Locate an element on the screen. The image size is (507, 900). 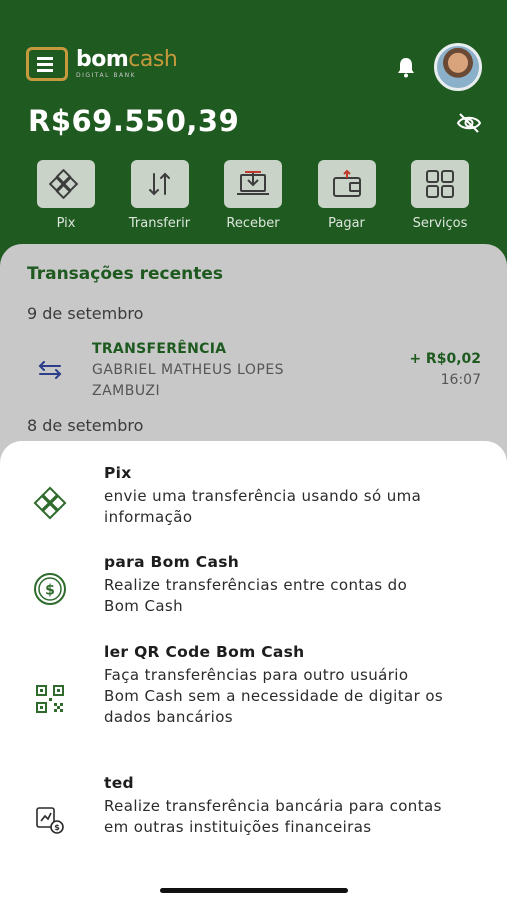
logo-mark-icon is located at coordinates (47, 64).